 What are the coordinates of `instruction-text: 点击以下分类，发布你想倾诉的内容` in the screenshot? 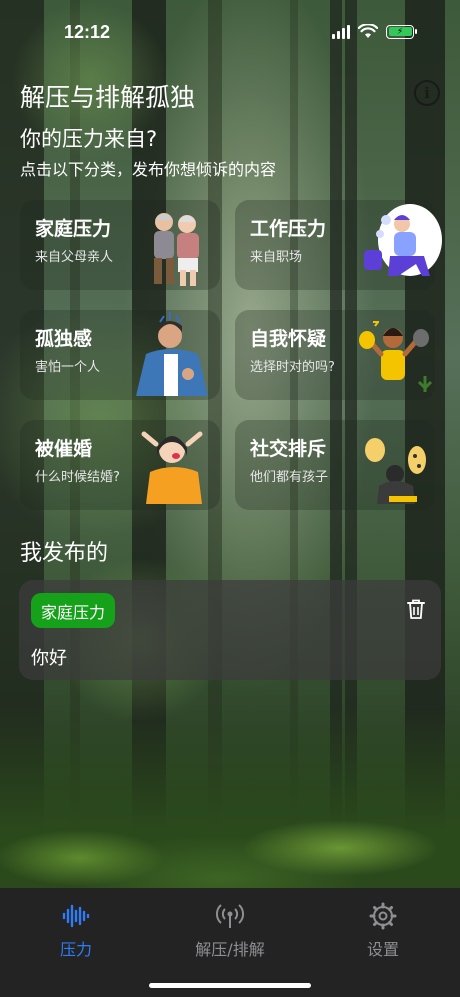 It's located at (148, 169).